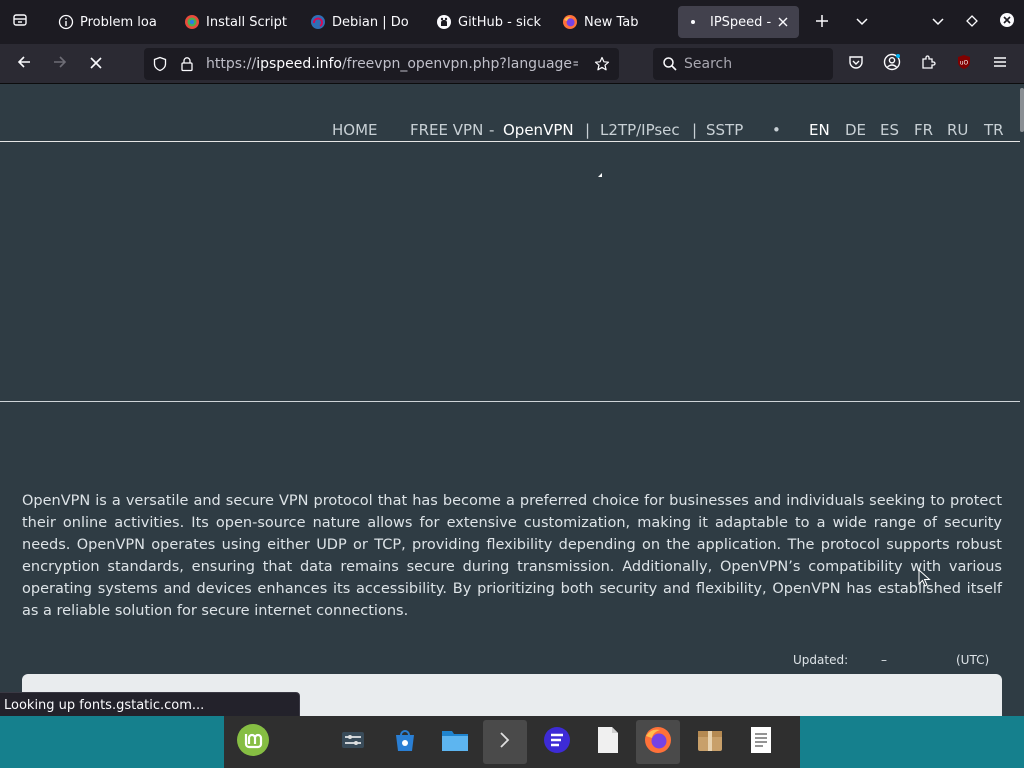  I want to click on svg-text: uO, so click(964, 63).